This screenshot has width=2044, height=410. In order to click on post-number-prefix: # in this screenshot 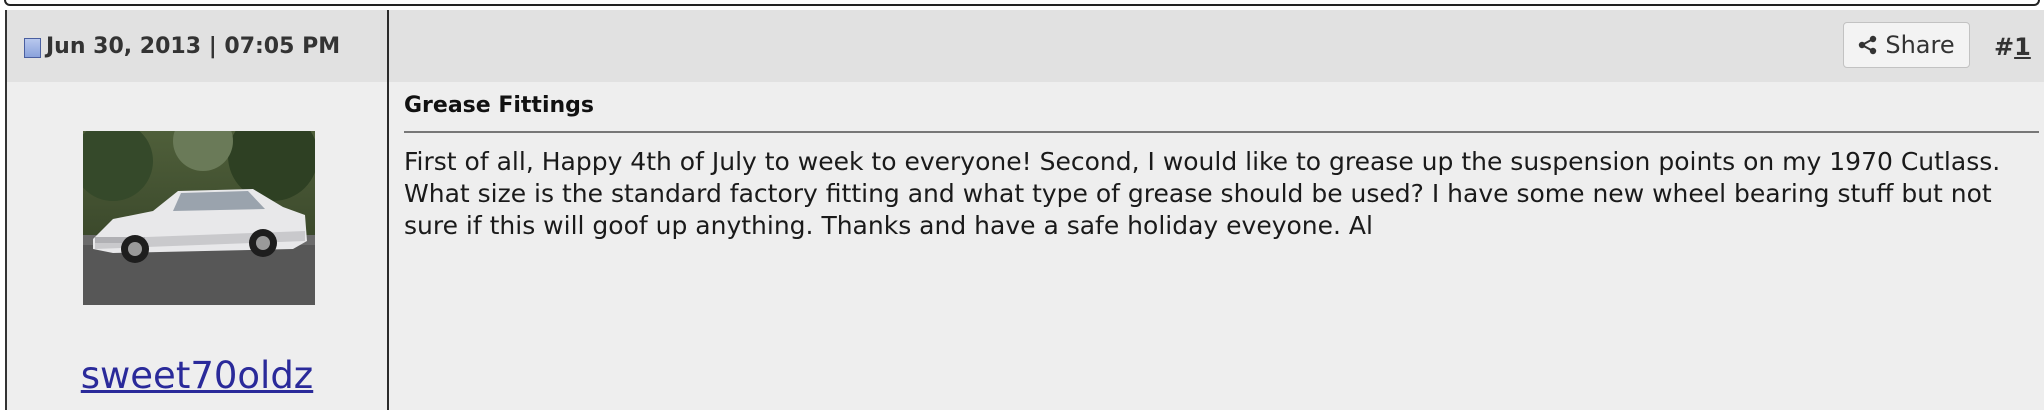, I will do `click(2004, 47)`.